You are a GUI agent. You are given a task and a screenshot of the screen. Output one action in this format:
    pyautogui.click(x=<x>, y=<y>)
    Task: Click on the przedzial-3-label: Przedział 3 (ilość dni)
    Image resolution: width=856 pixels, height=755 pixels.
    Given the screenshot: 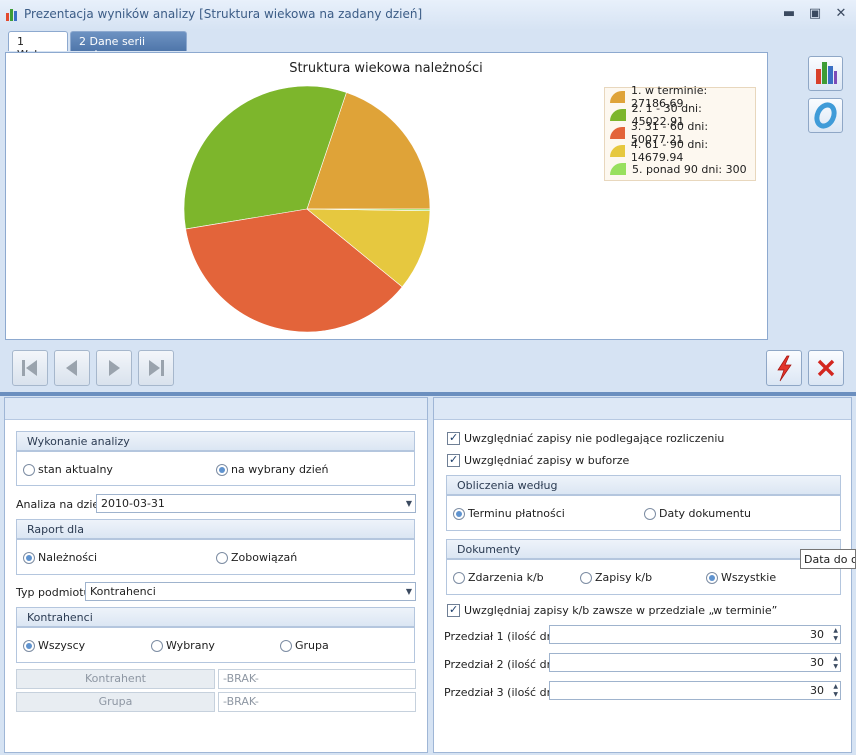 What is the action you would take?
    pyautogui.click(x=502, y=692)
    